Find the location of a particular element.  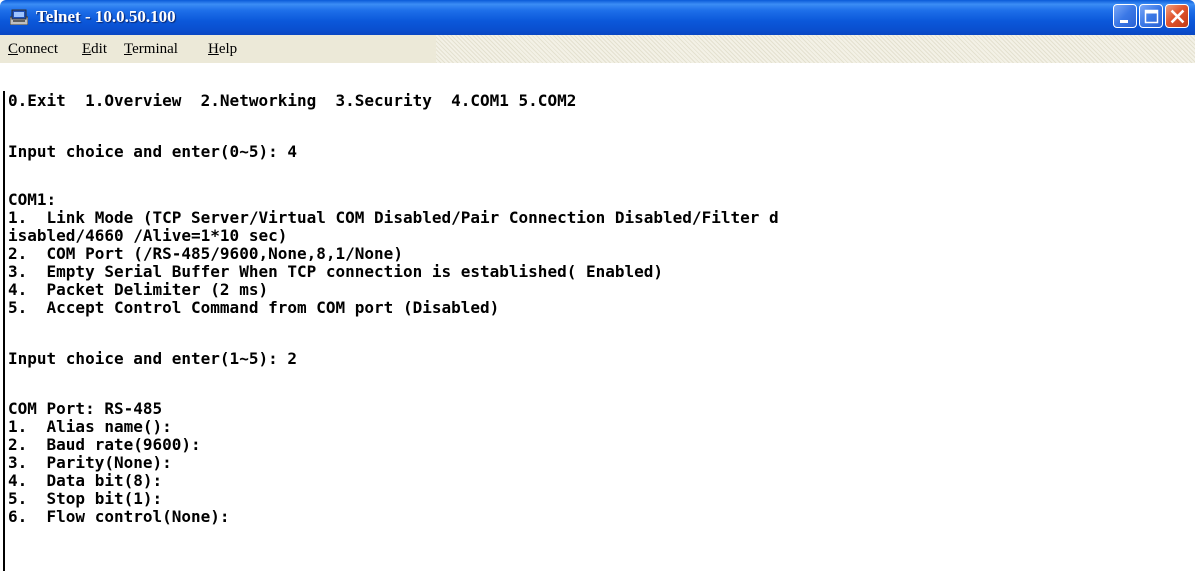

close-button is located at coordinates (1177, 16).